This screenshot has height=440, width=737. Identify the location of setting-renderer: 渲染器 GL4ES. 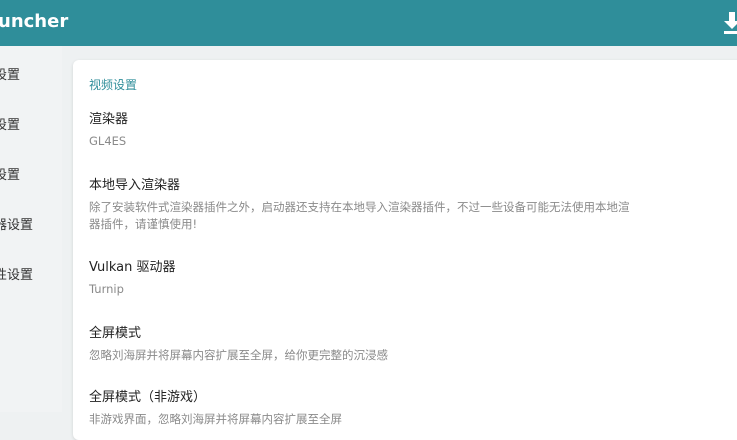
(108, 129).